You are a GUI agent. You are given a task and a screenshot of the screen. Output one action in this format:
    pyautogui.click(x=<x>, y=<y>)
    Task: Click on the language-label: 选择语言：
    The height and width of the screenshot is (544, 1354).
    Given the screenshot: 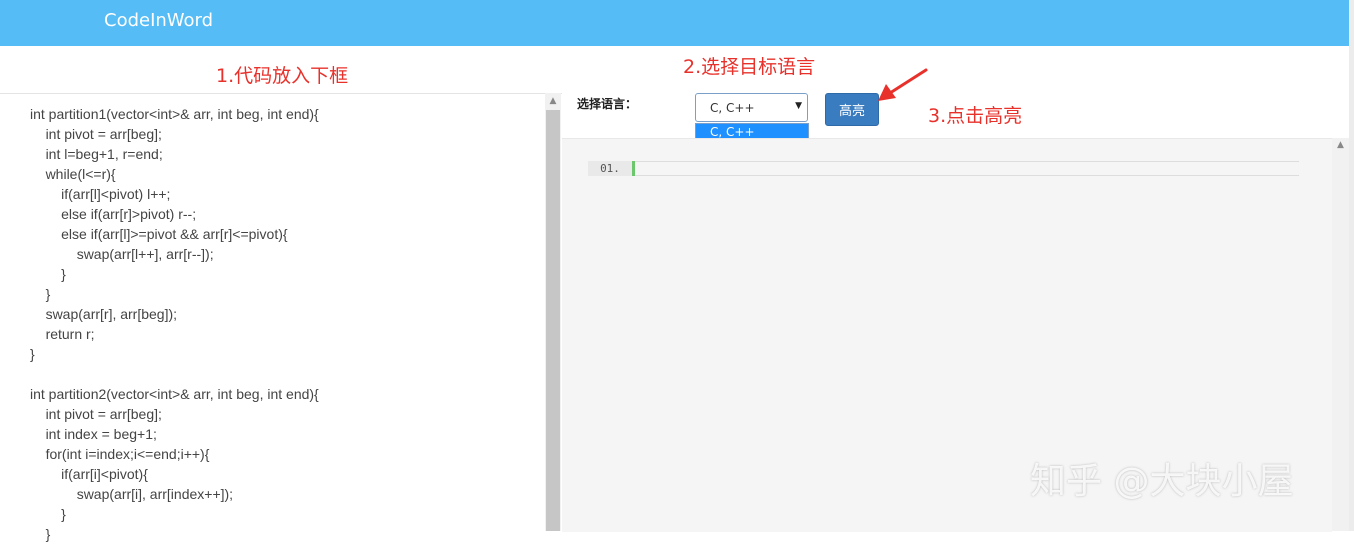 What is the action you would take?
    pyautogui.click(x=607, y=104)
    